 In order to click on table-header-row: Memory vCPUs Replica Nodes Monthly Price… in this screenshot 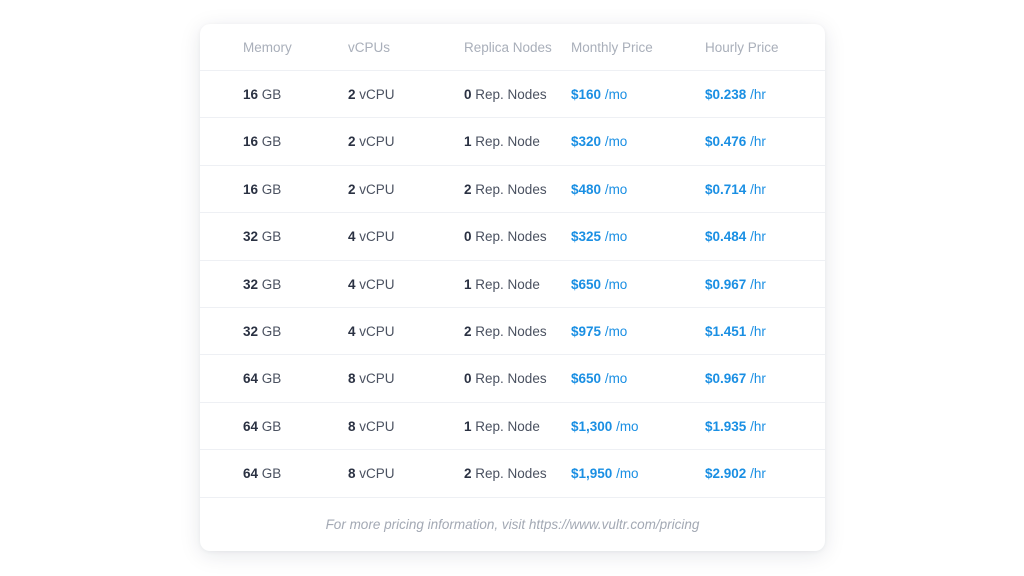, I will do `click(512, 47)`.